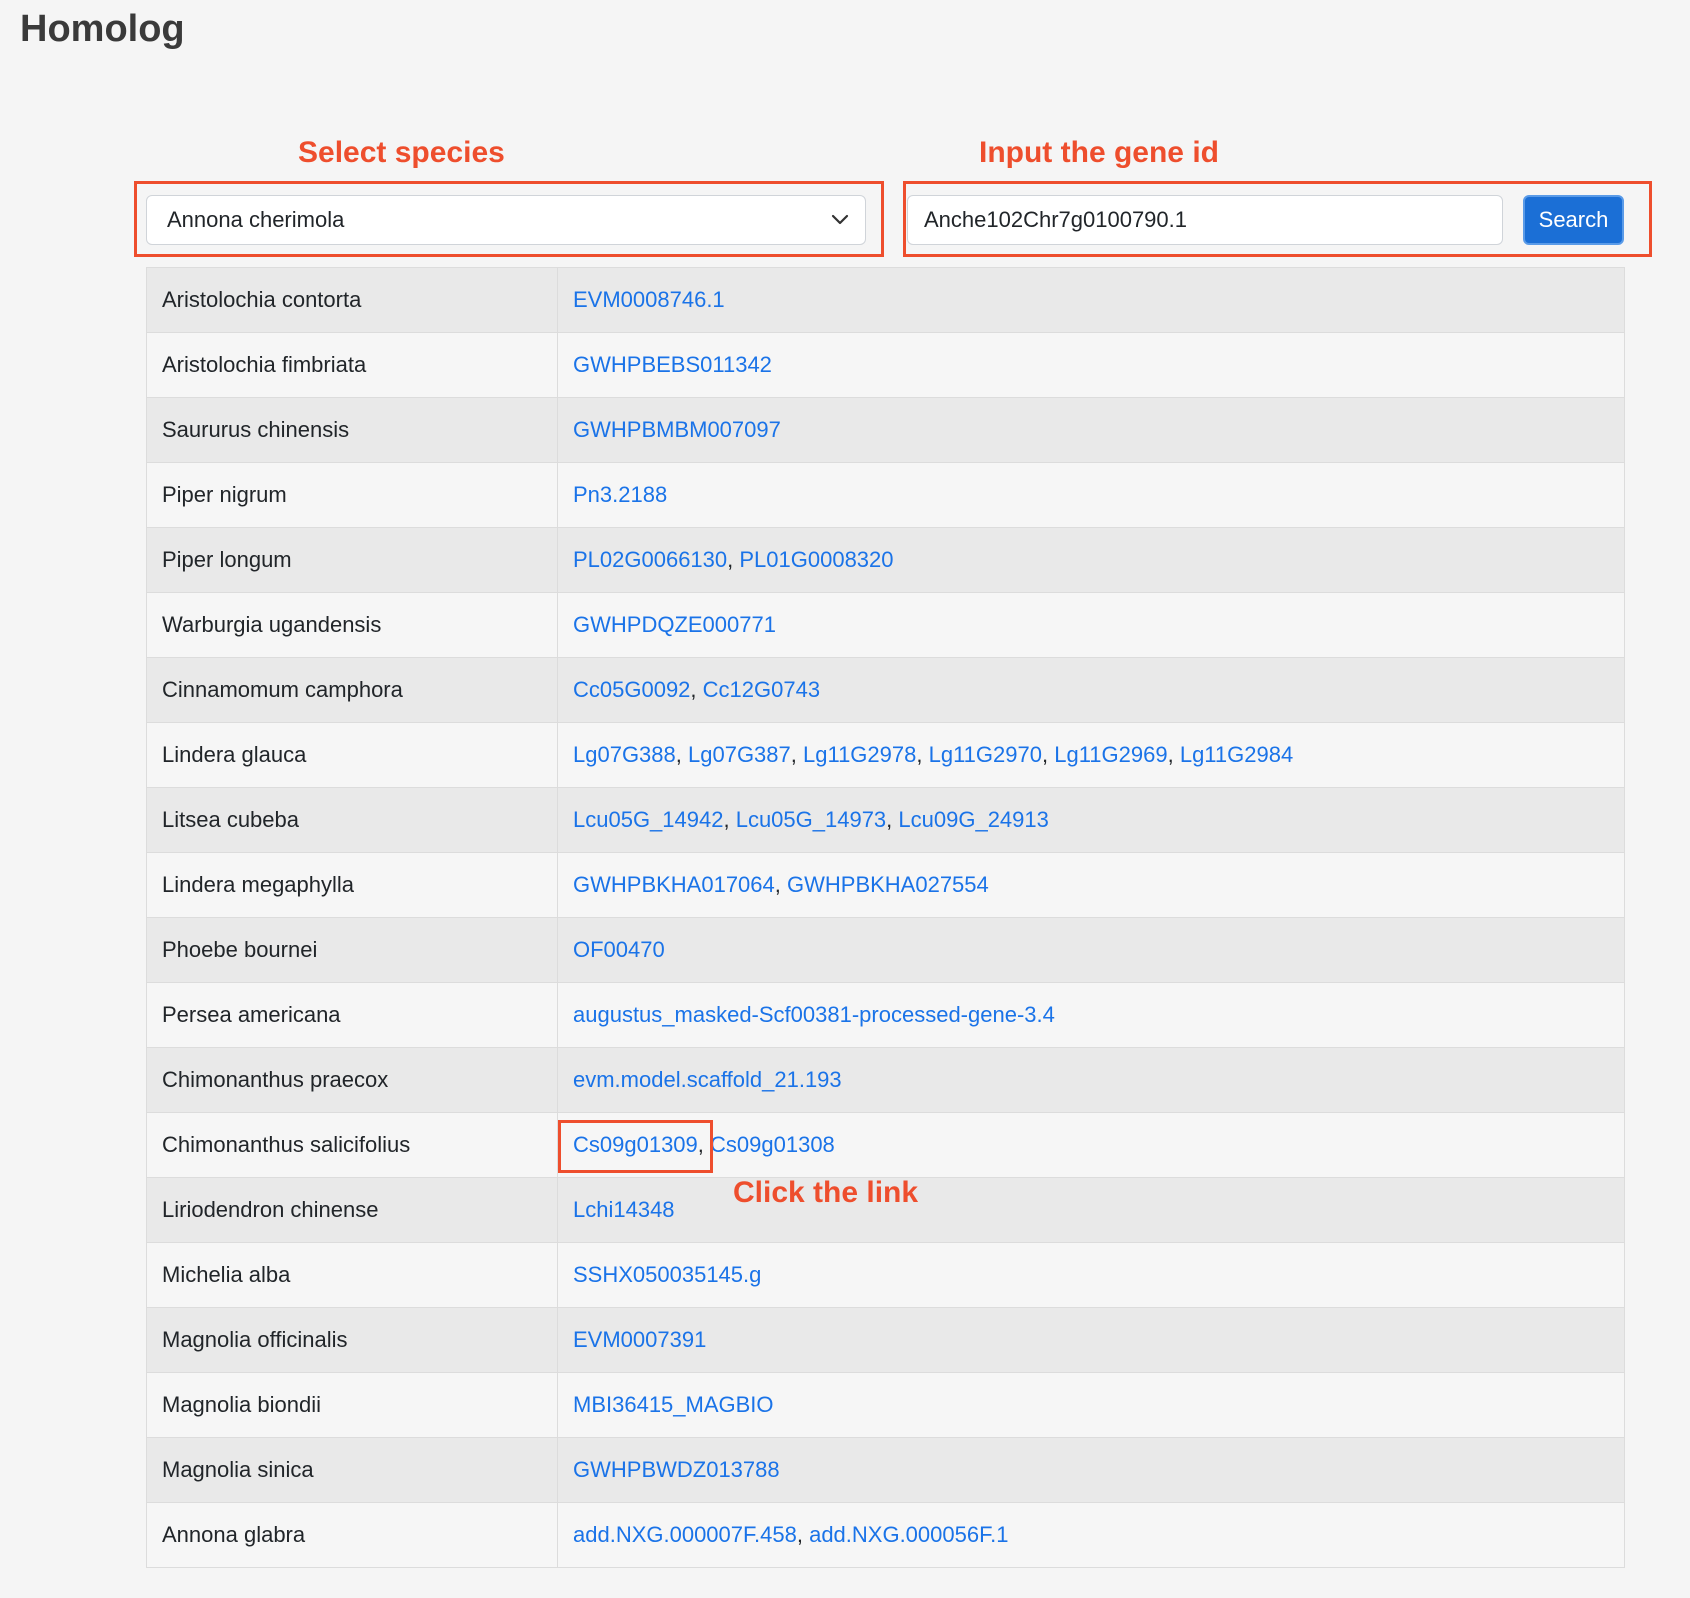 The height and width of the screenshot is (1598, 1690). I want to click on table-row: Cinnamomum camphora Cc05G0092, Cc12G0743, so click(885, 690).